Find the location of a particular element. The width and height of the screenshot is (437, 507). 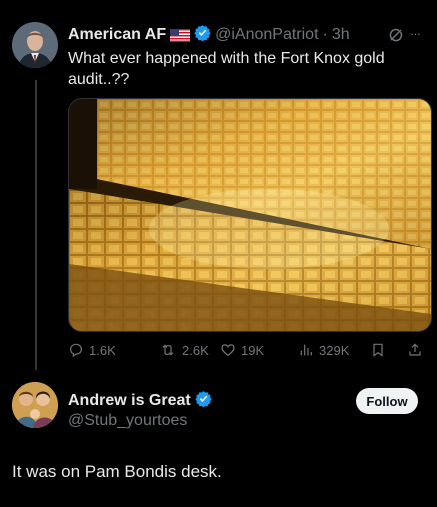

reply-author-avatar is located at coordinates (35, 405).